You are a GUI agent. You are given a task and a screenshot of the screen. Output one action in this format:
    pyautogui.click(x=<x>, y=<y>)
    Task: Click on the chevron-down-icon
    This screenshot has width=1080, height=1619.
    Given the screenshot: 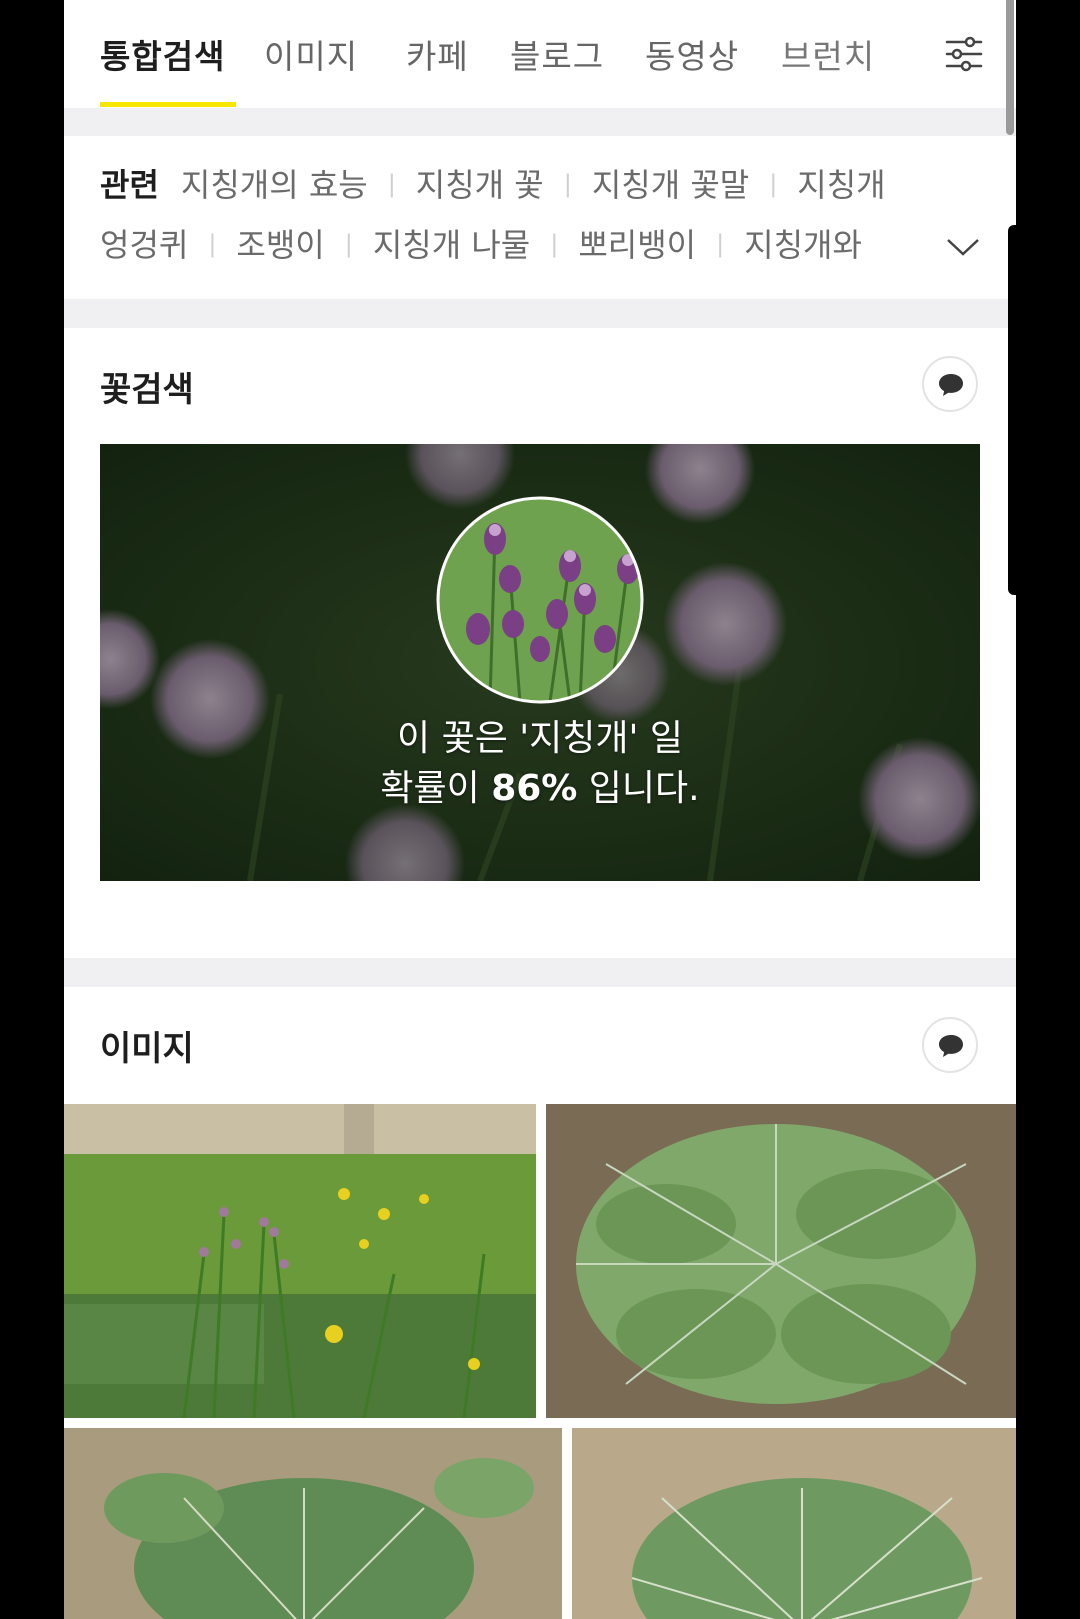 What is the action you would take?
    pyautogui.click(x=963, y=247)
    